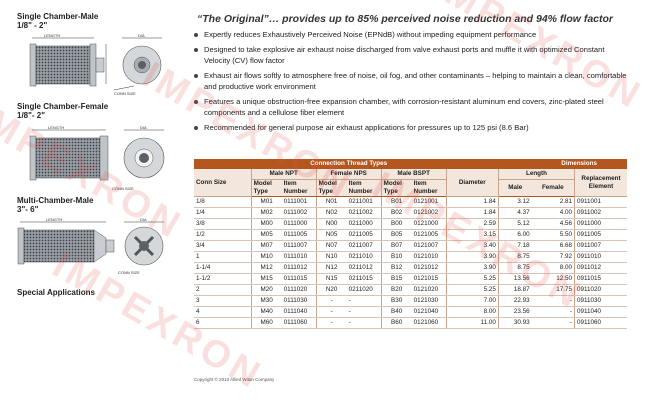 The image size is (649, 400). What do you see at coordinates (299, 257) in the screenshot?
I see `table-cell: 0111010` at bounding box center [299, 257].